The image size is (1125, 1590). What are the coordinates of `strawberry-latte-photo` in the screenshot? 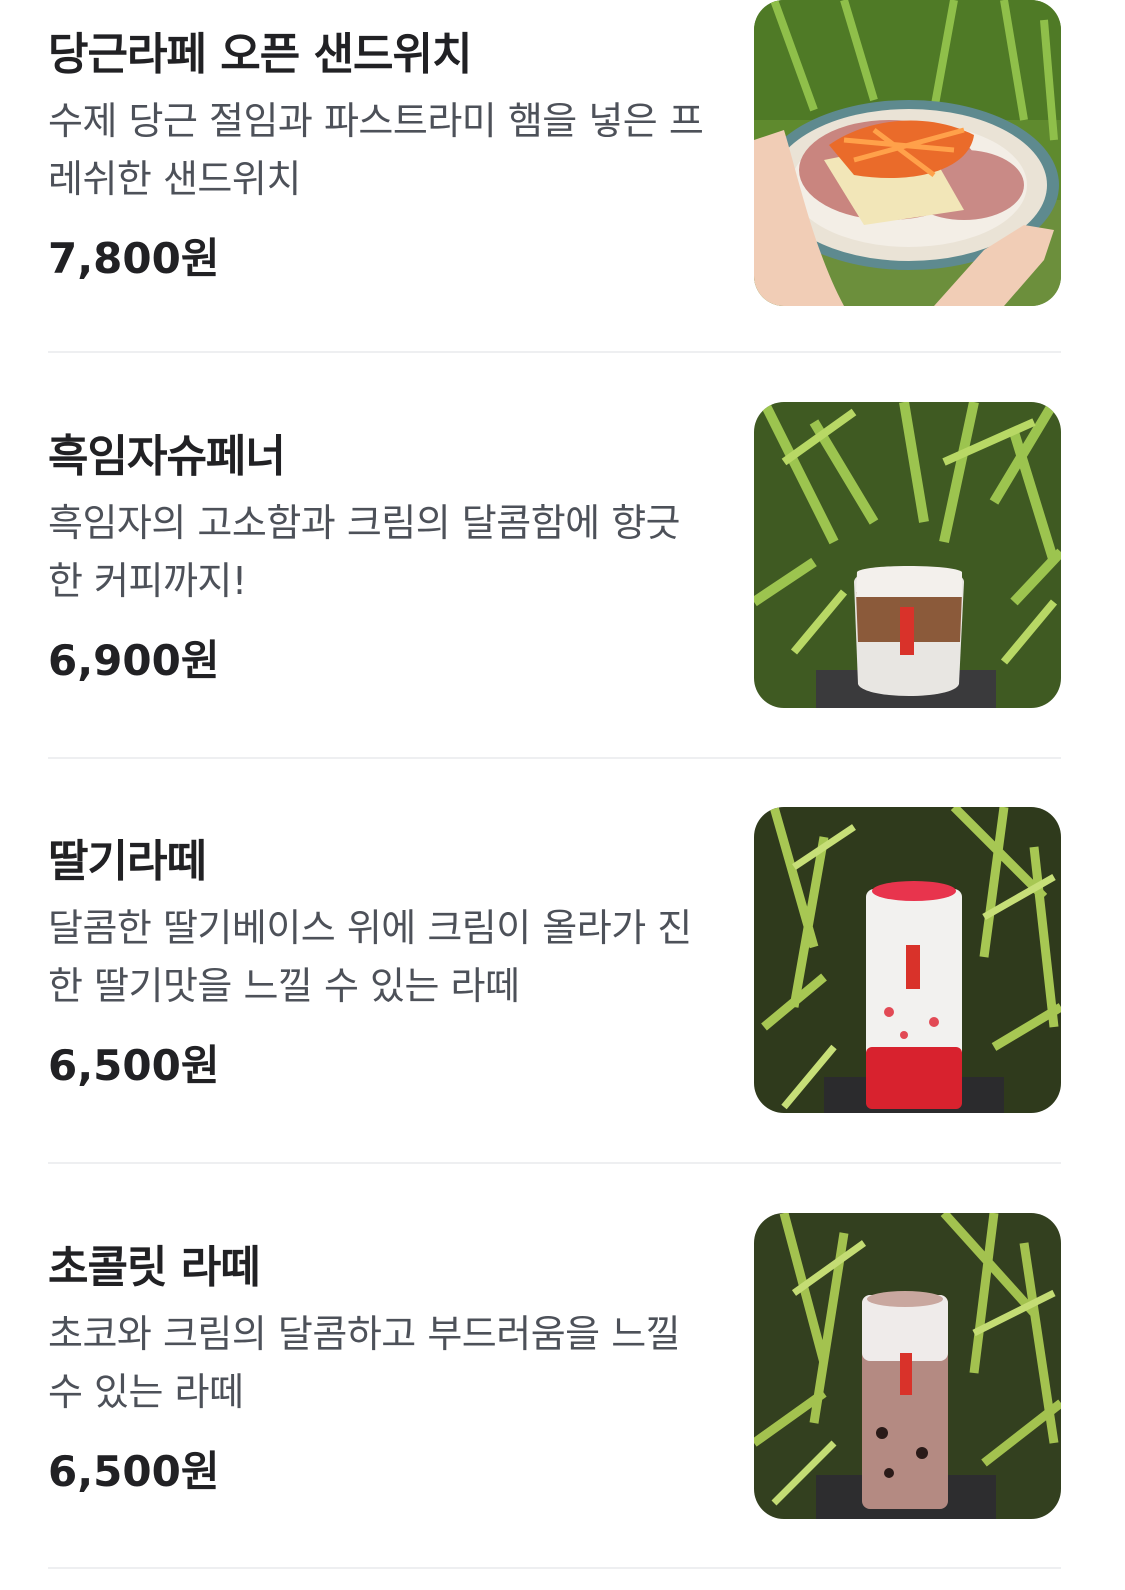 It's located at (907, 960).